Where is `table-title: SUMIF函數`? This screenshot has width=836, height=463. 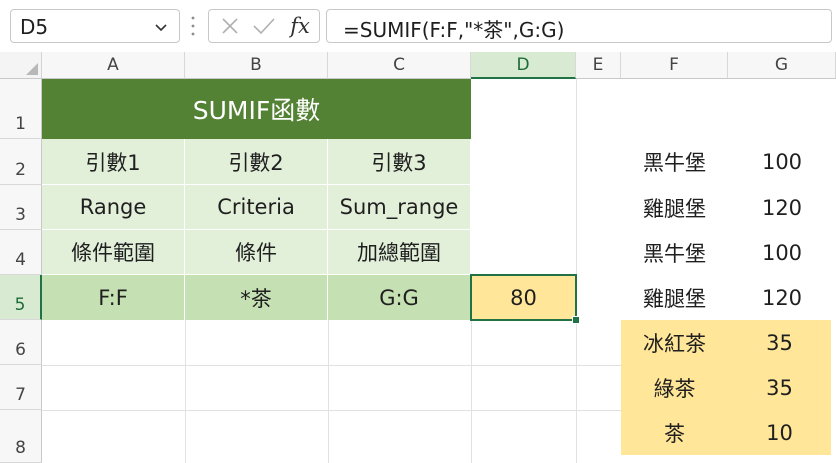 table-title: SUMIF函數 is located at coordinates (256, 109).